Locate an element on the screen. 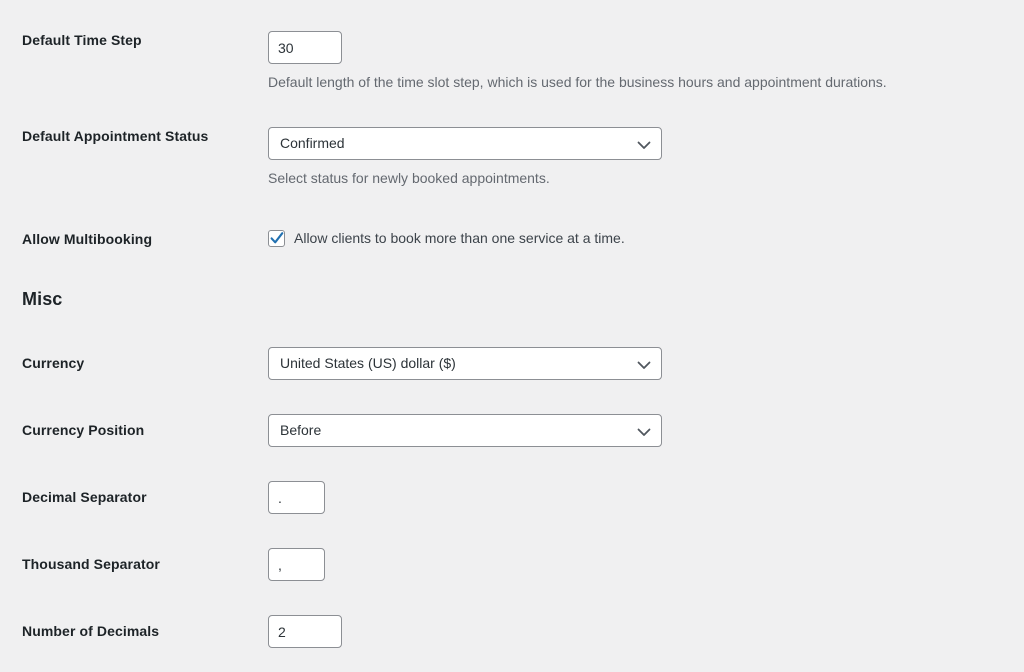 The image size is (1024, 672). default-appointment-status-select: Confirmed is located at coordinates (465, 143).